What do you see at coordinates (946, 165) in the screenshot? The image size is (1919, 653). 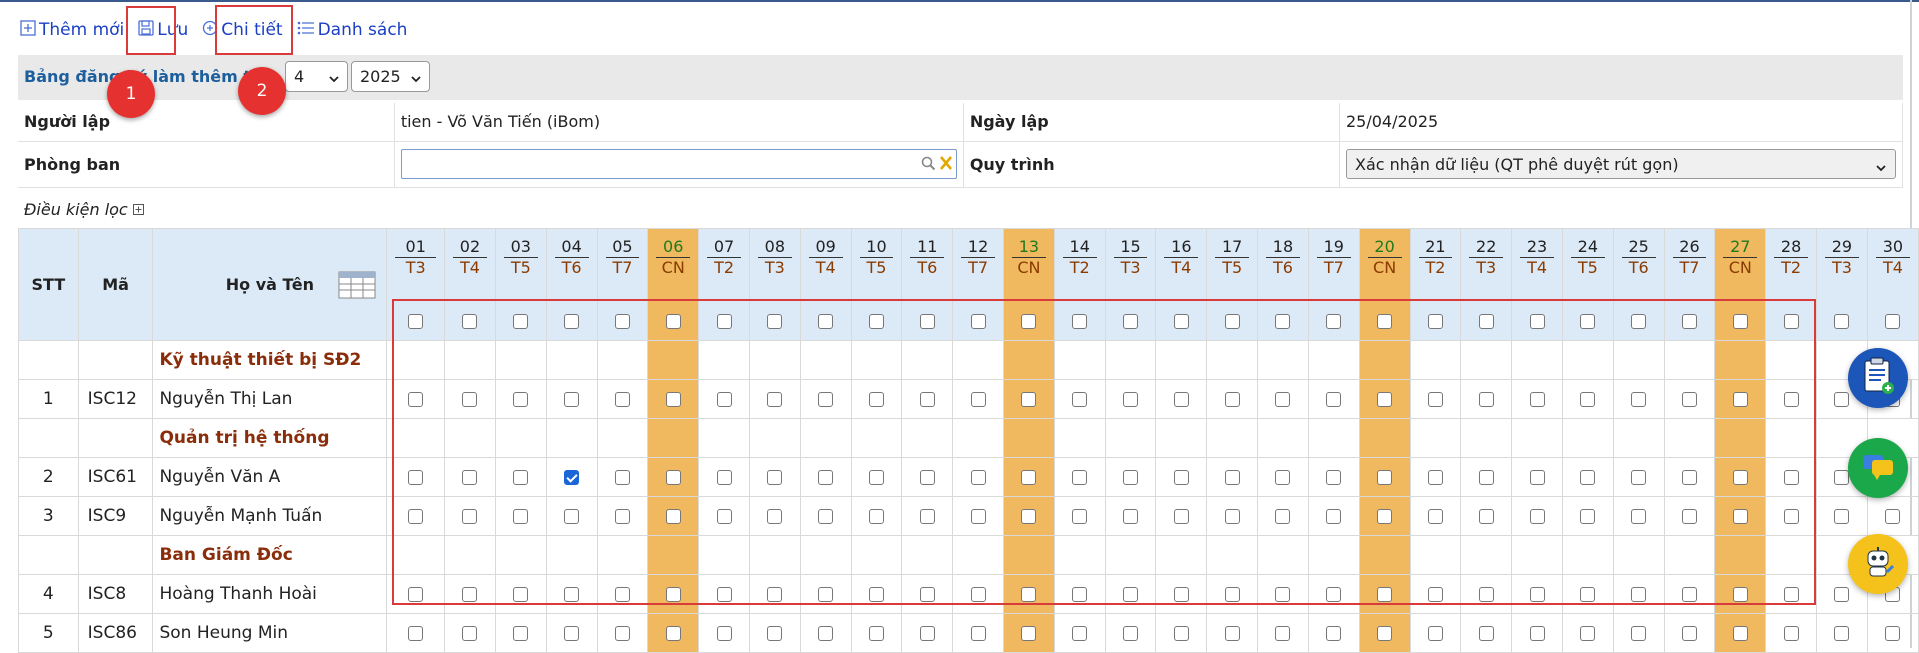 I see `clear-icon` at bounding box center [946, 165].